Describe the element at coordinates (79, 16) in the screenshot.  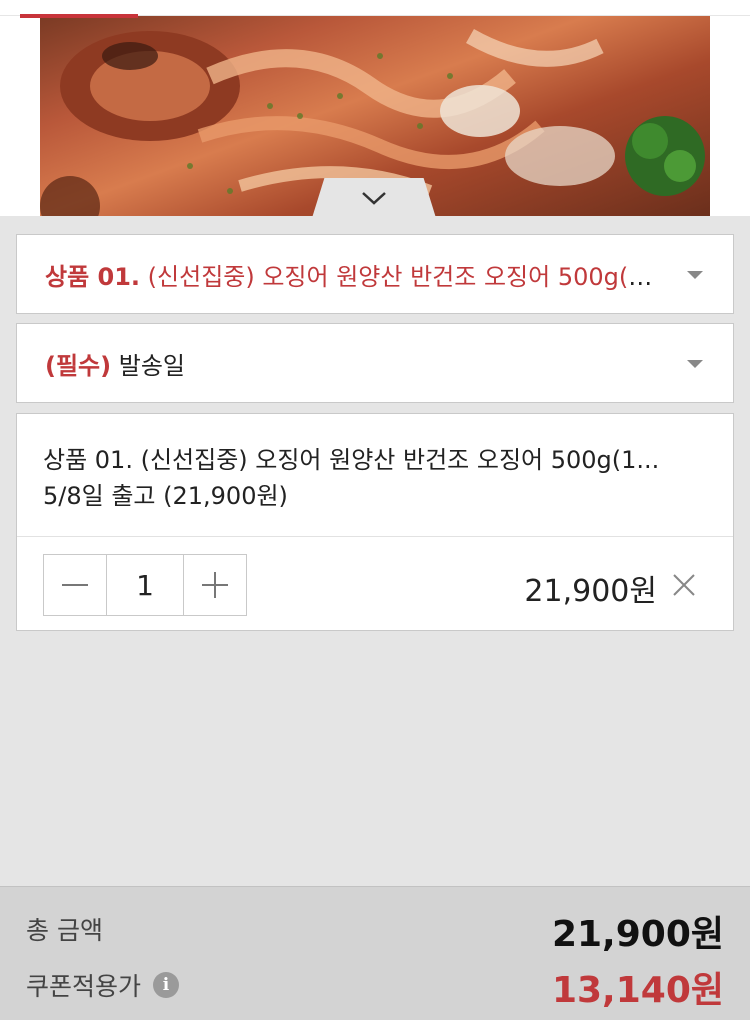
I see `active-indicator` at that location.